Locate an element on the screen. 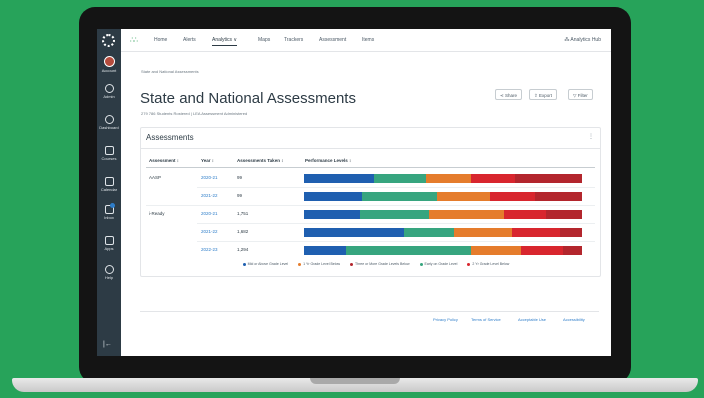 This screenshot has height=398, width=704. nav-dashboard: Dashboard is located at coordinates (109, 122).